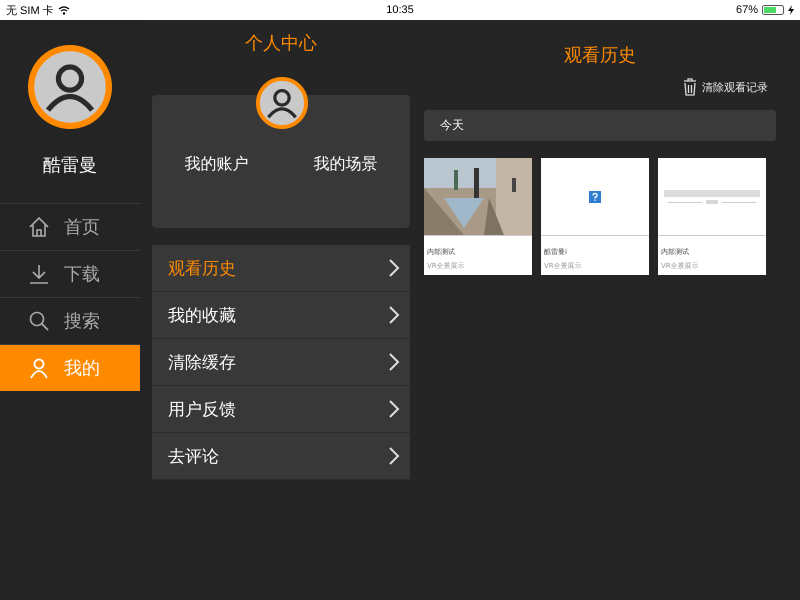 The width and height of the screenshot is (800, 600). I want to click on menu-item: 观看历史, so click(281, 268).